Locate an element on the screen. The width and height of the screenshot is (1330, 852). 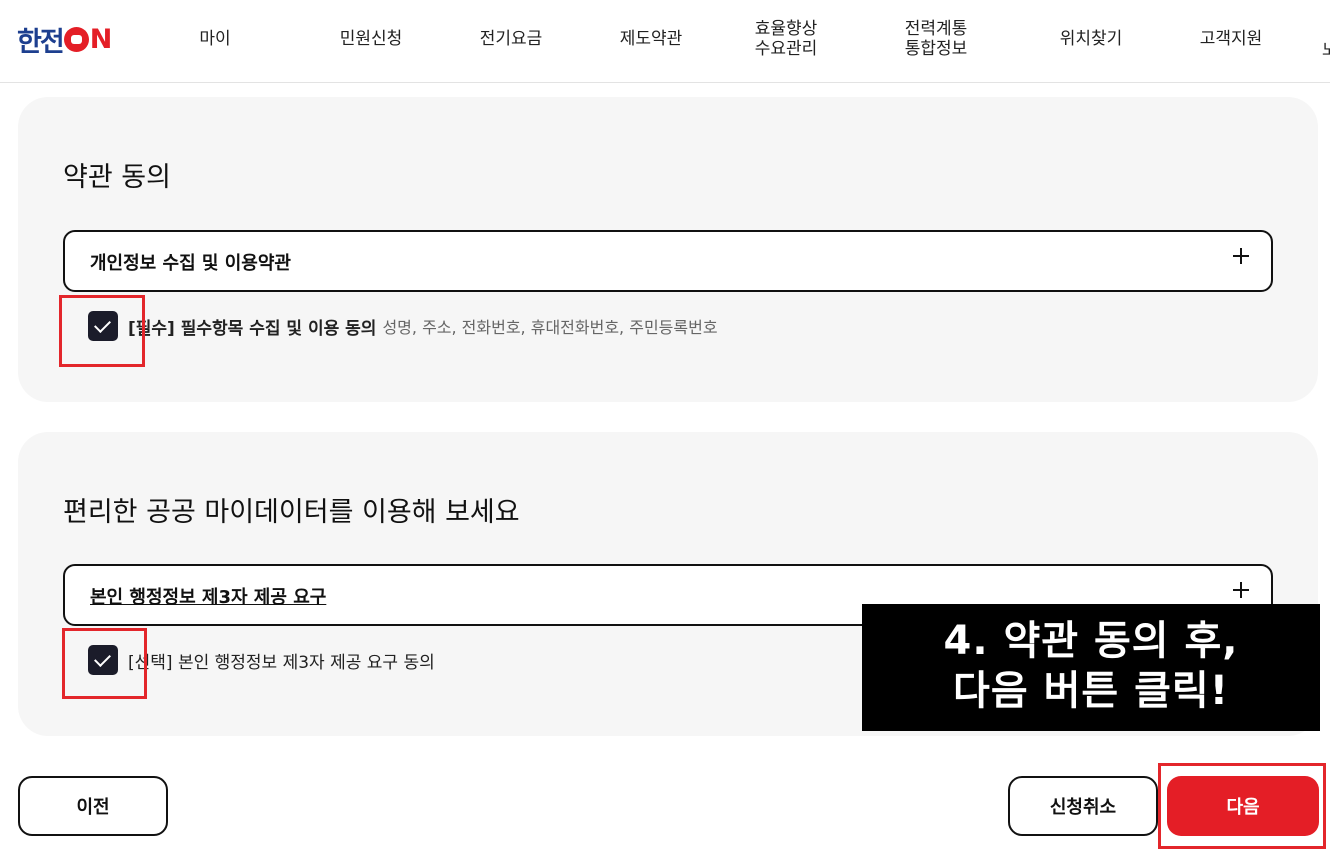
terms-title: 약관 동의 is located at coordinates (117, 177).